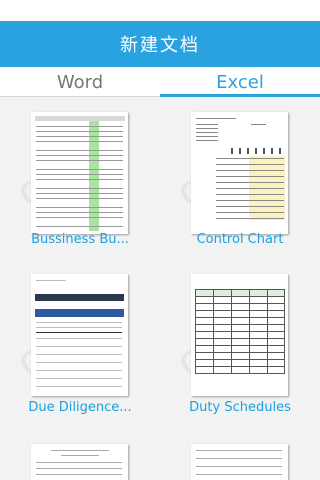 Image resolution: width=320 pixels, height=480 pixels. I want to click on template-label: Duty Schedules, so click(240, 407).